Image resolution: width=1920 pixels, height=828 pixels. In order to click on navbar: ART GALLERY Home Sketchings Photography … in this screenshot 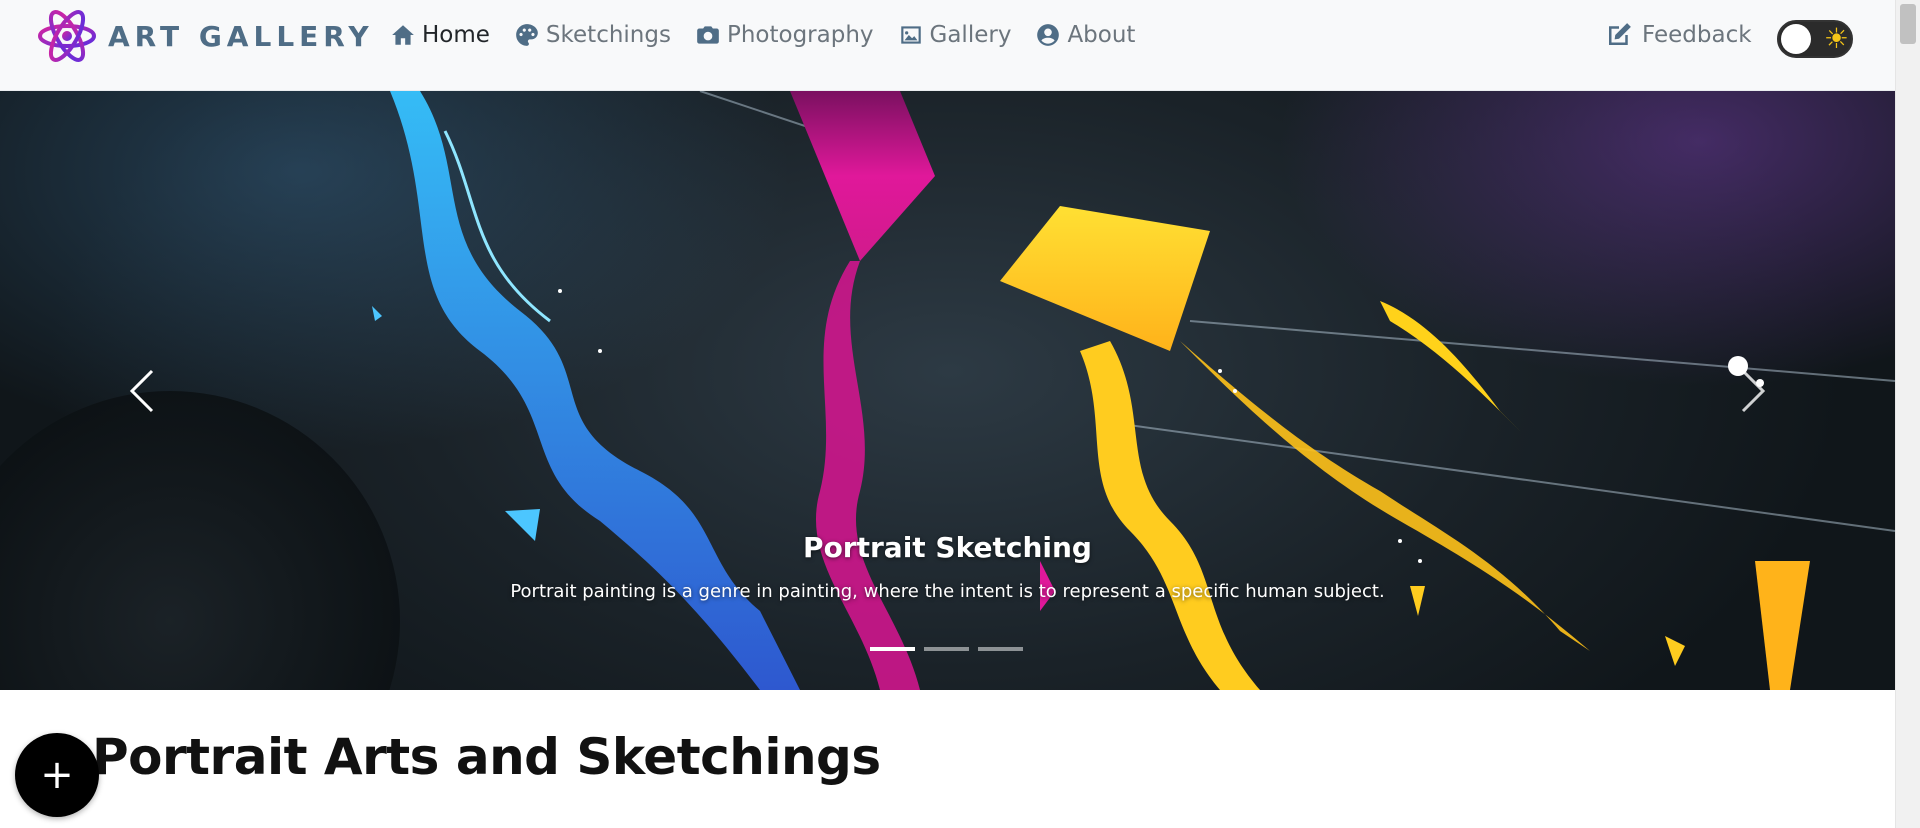, I will do `click(947, 45)`.